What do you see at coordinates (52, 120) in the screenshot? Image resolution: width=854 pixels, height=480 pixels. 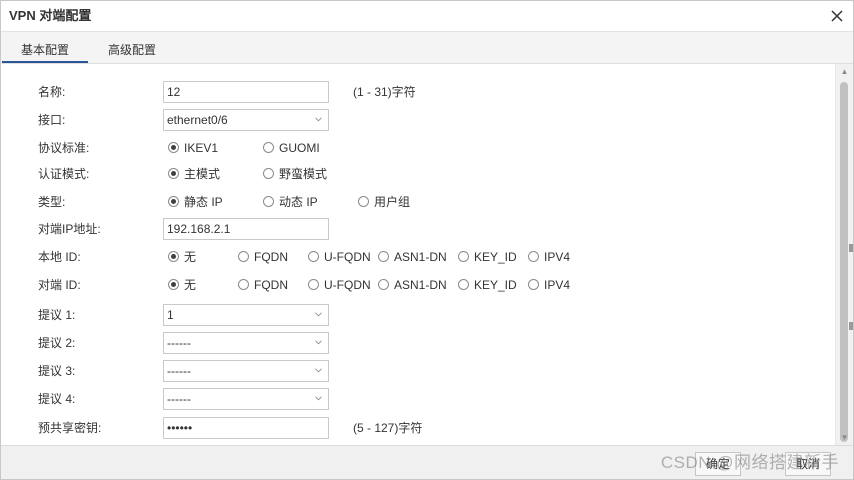 I see `interface-label: 接口:` at bounding box center [52, 120].